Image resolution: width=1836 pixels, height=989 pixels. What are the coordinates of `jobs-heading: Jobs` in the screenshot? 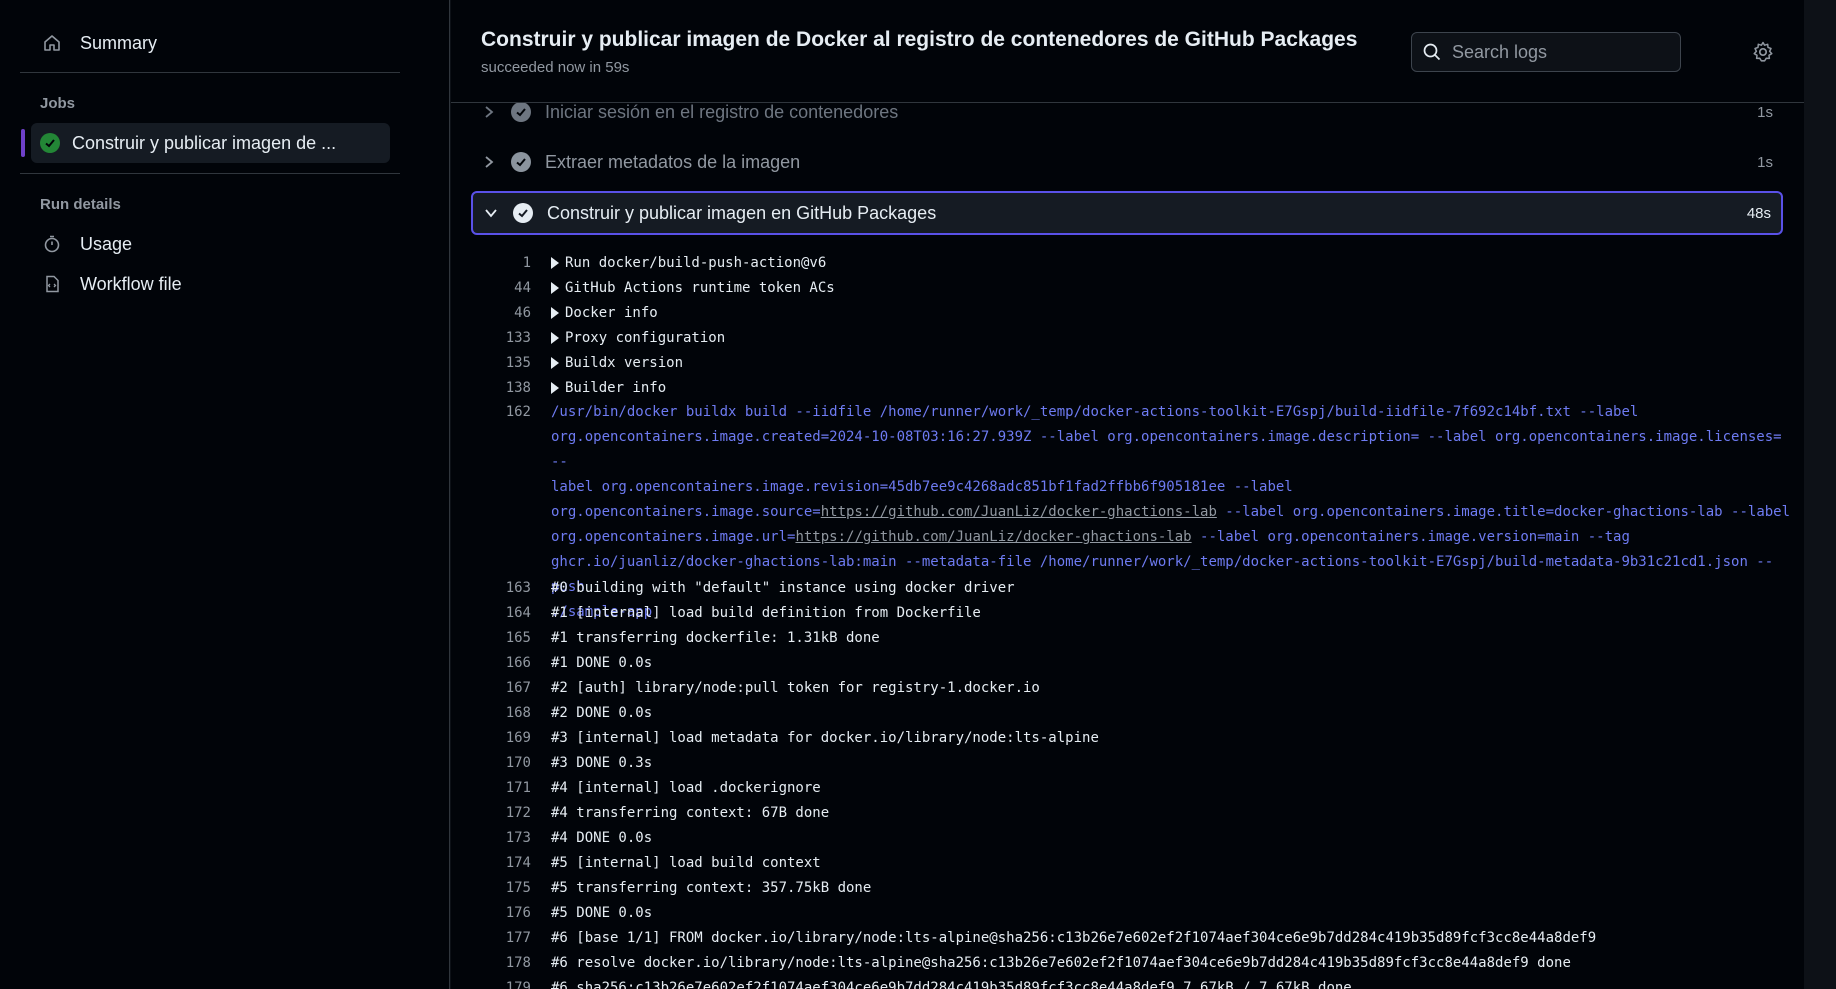 It's located at (58, 103).